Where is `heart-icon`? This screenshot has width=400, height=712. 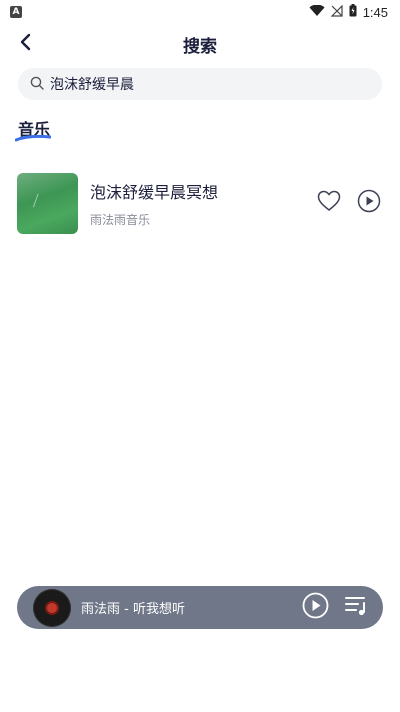
heart-icon is located at coordinates (329, 203).